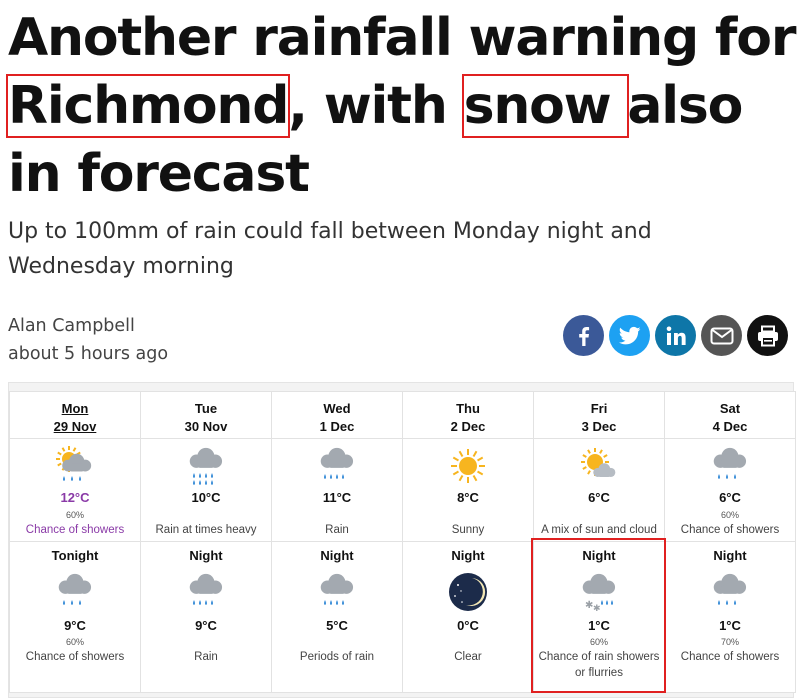  I want to click on share-bar, so click(675, 335).